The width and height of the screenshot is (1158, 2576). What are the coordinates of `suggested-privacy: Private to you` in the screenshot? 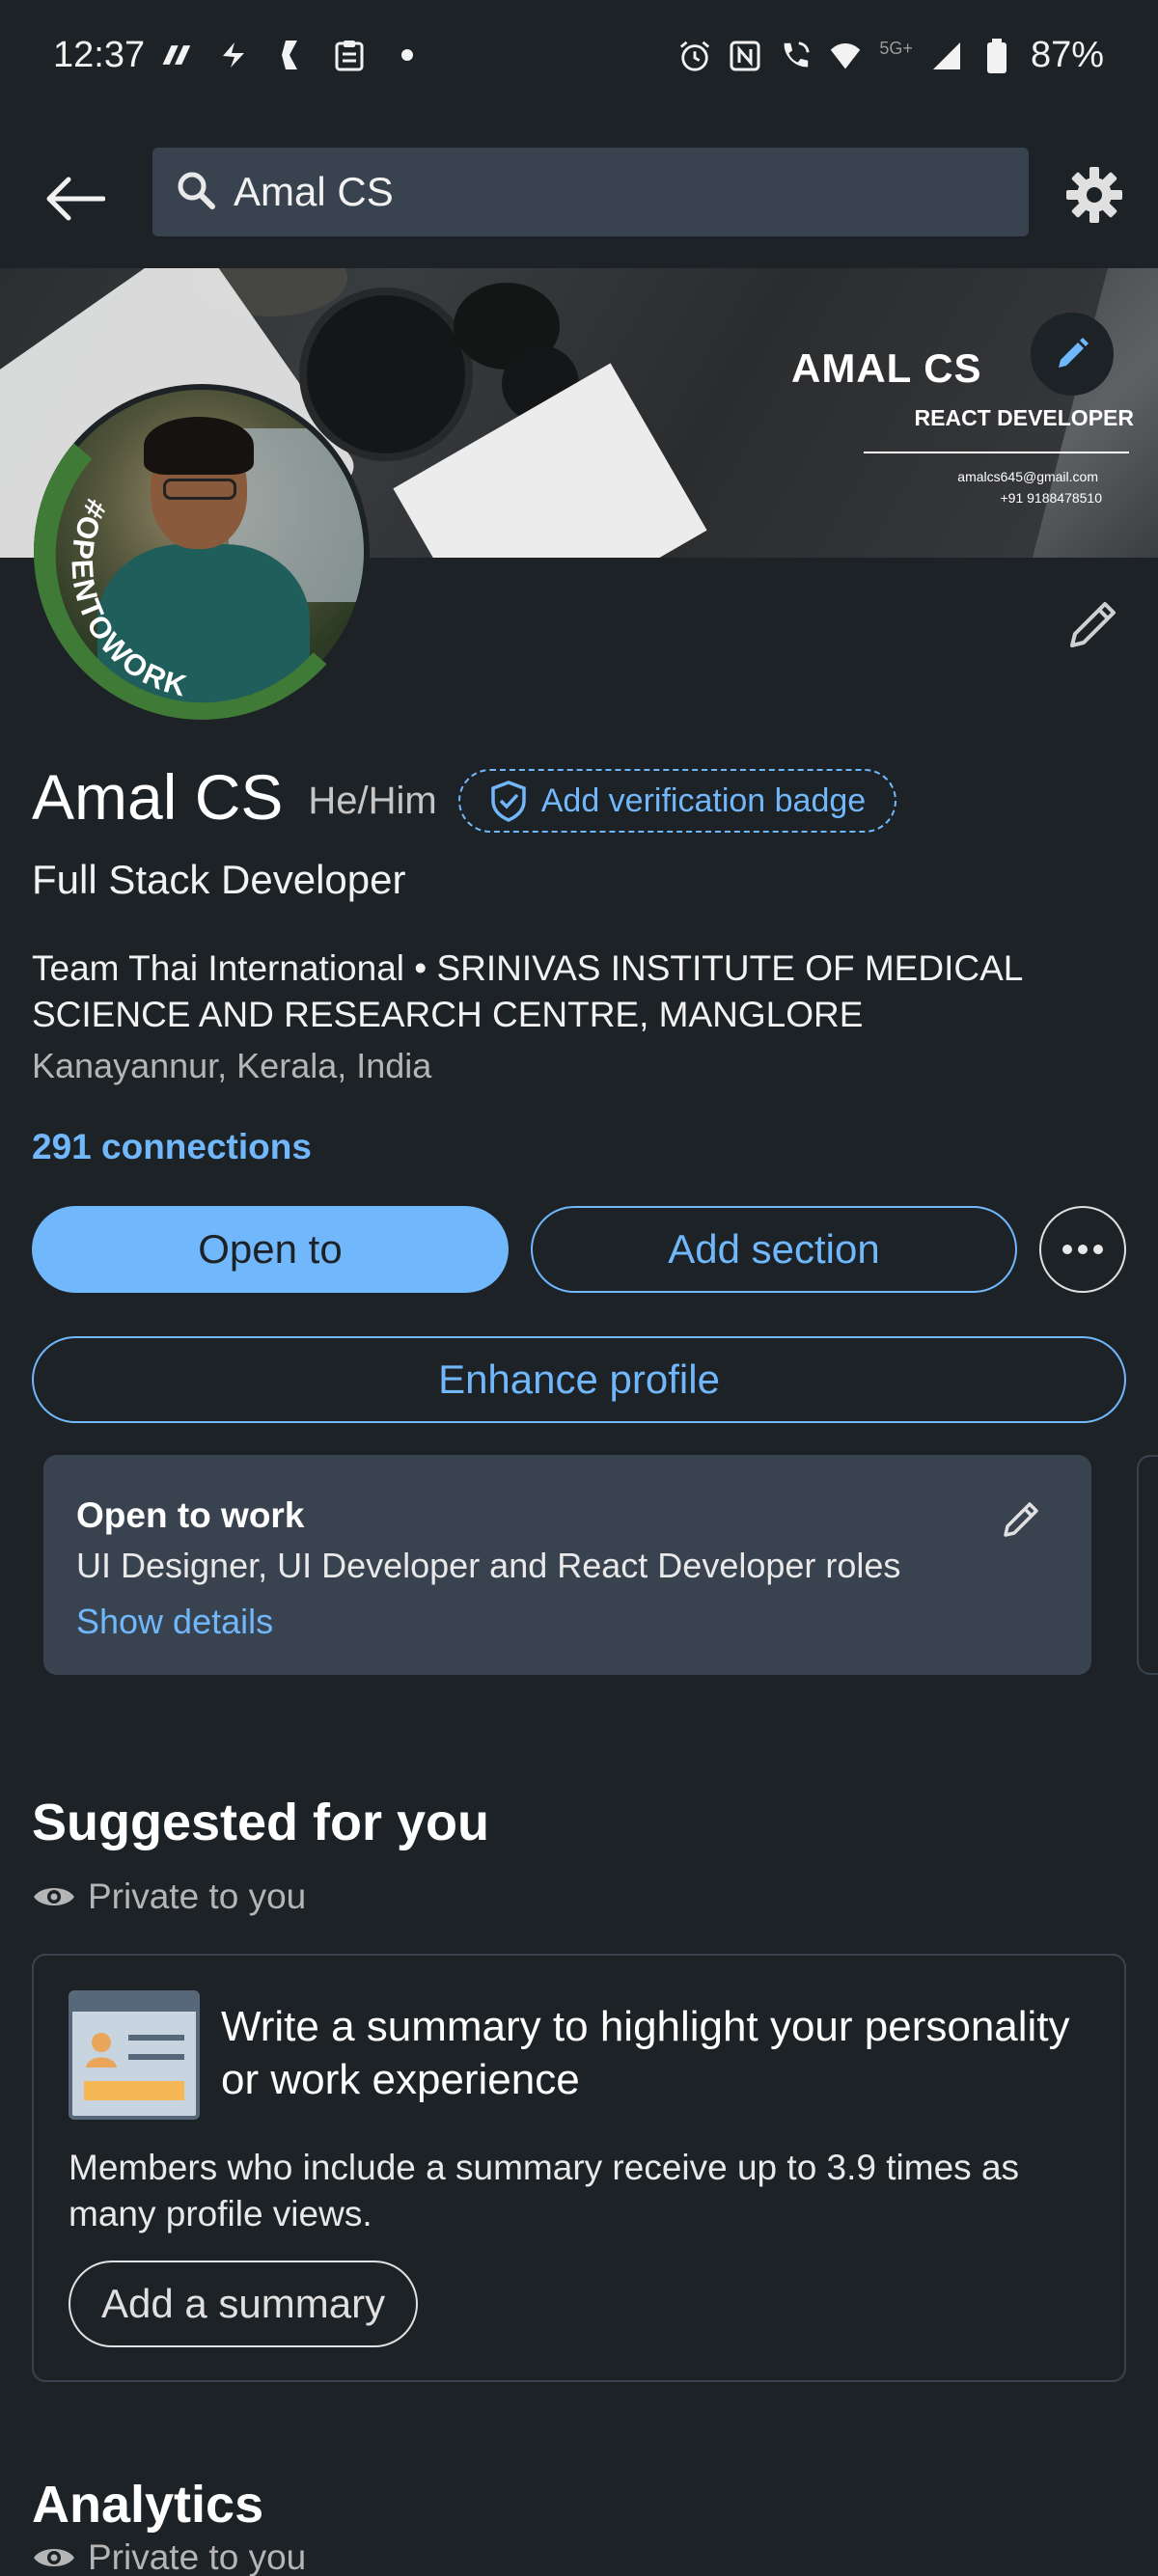 It's located at (169, 1897).